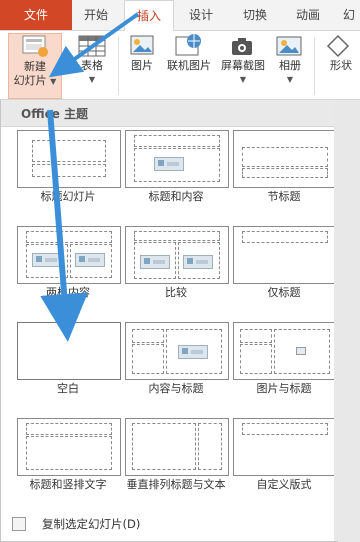  I want to click on gallery-header: Office 主题, so click(169, 113).